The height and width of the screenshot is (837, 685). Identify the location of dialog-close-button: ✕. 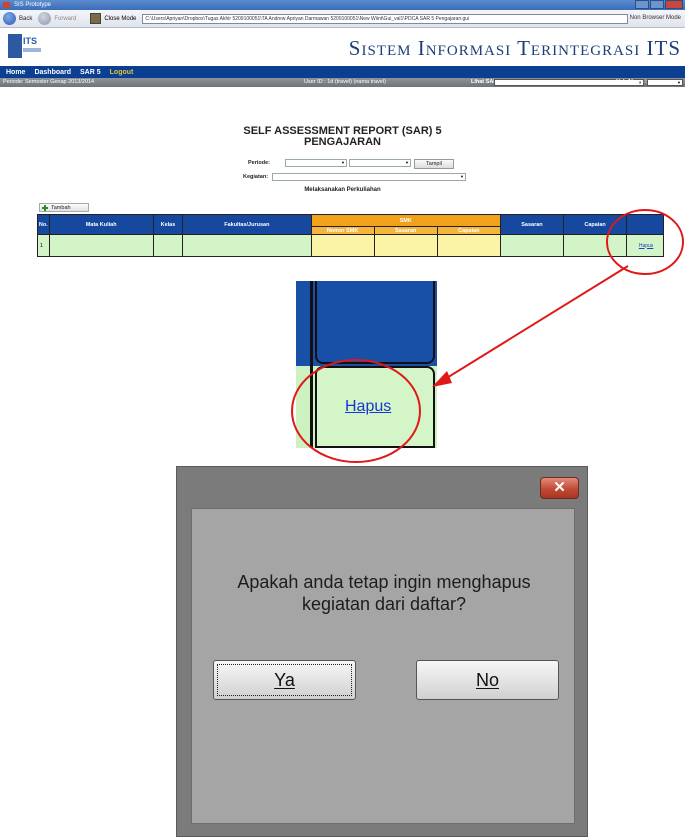
(559, 488).